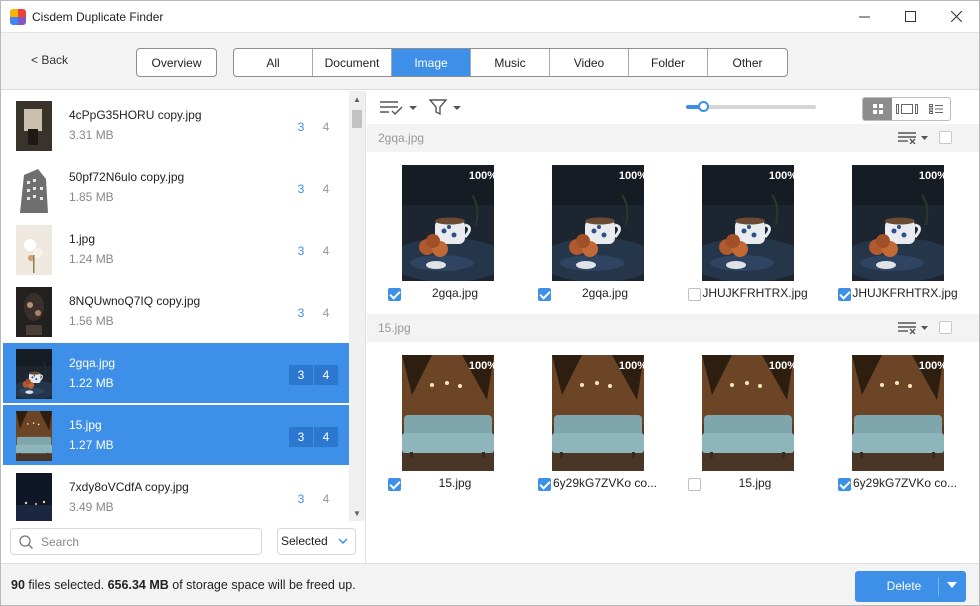  I want to click on file-list-scrollbar: ▲ ▼, so click(357, 306).